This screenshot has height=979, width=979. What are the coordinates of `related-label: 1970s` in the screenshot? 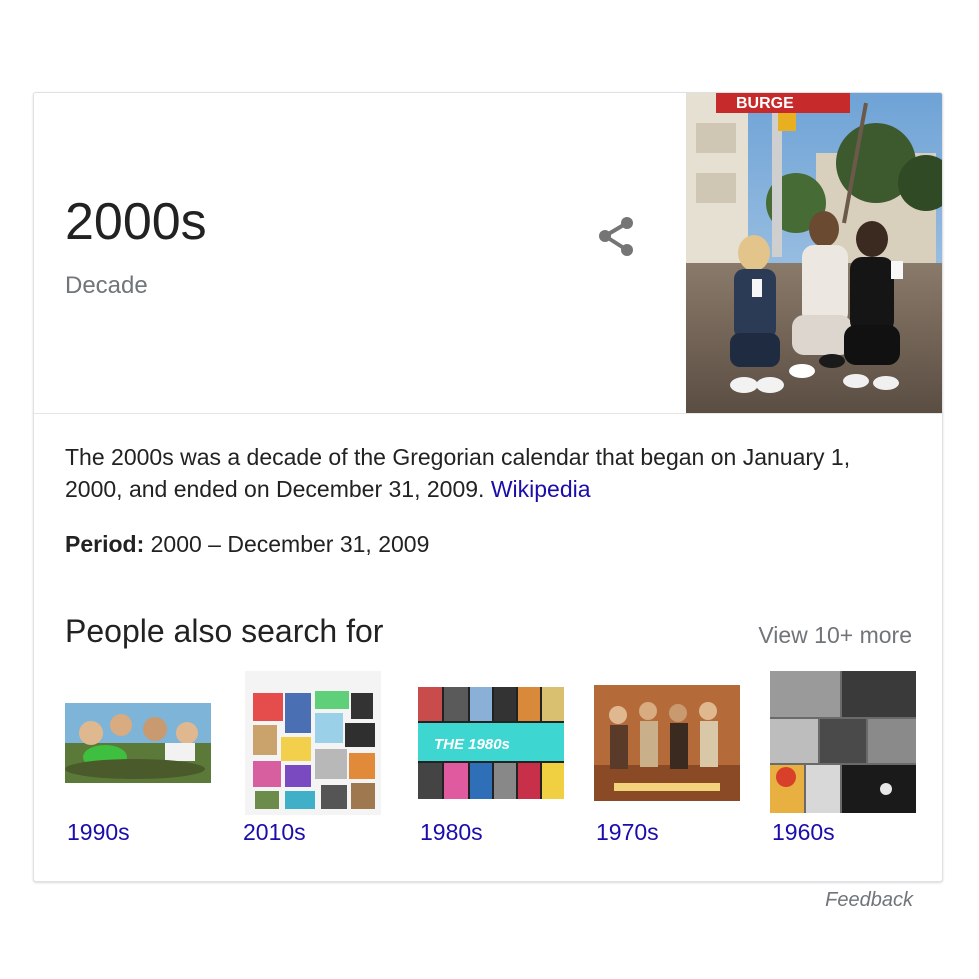 It's located at (627, 832).